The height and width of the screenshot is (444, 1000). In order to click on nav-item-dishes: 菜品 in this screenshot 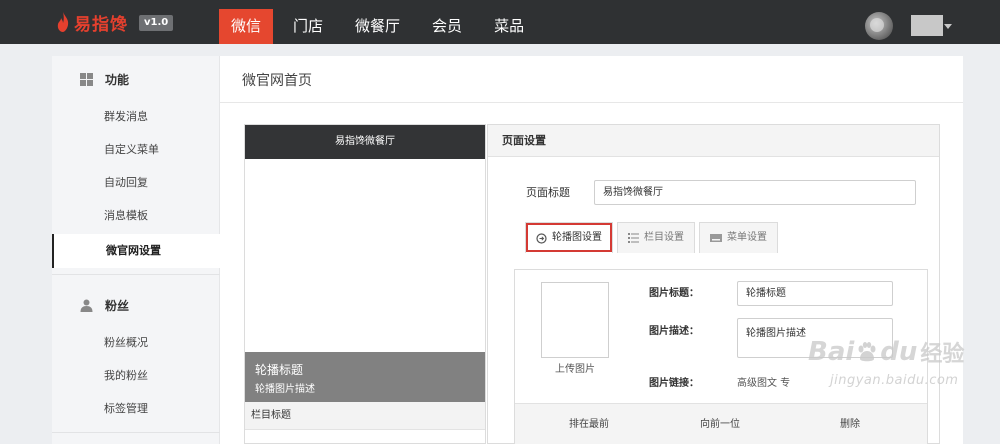, I will do `click(509, 26)`.